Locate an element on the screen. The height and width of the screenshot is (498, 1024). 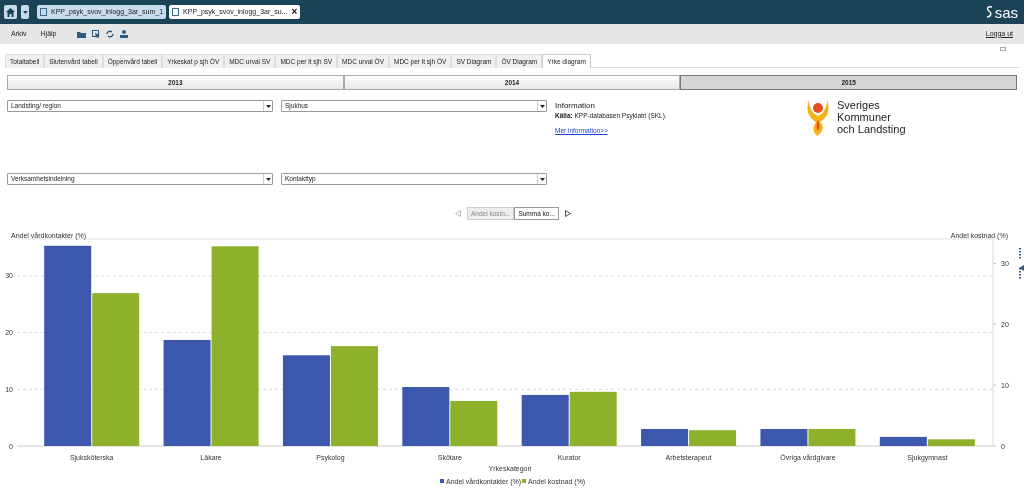
resize-handle-icon is located at coordinates (1021, 263).